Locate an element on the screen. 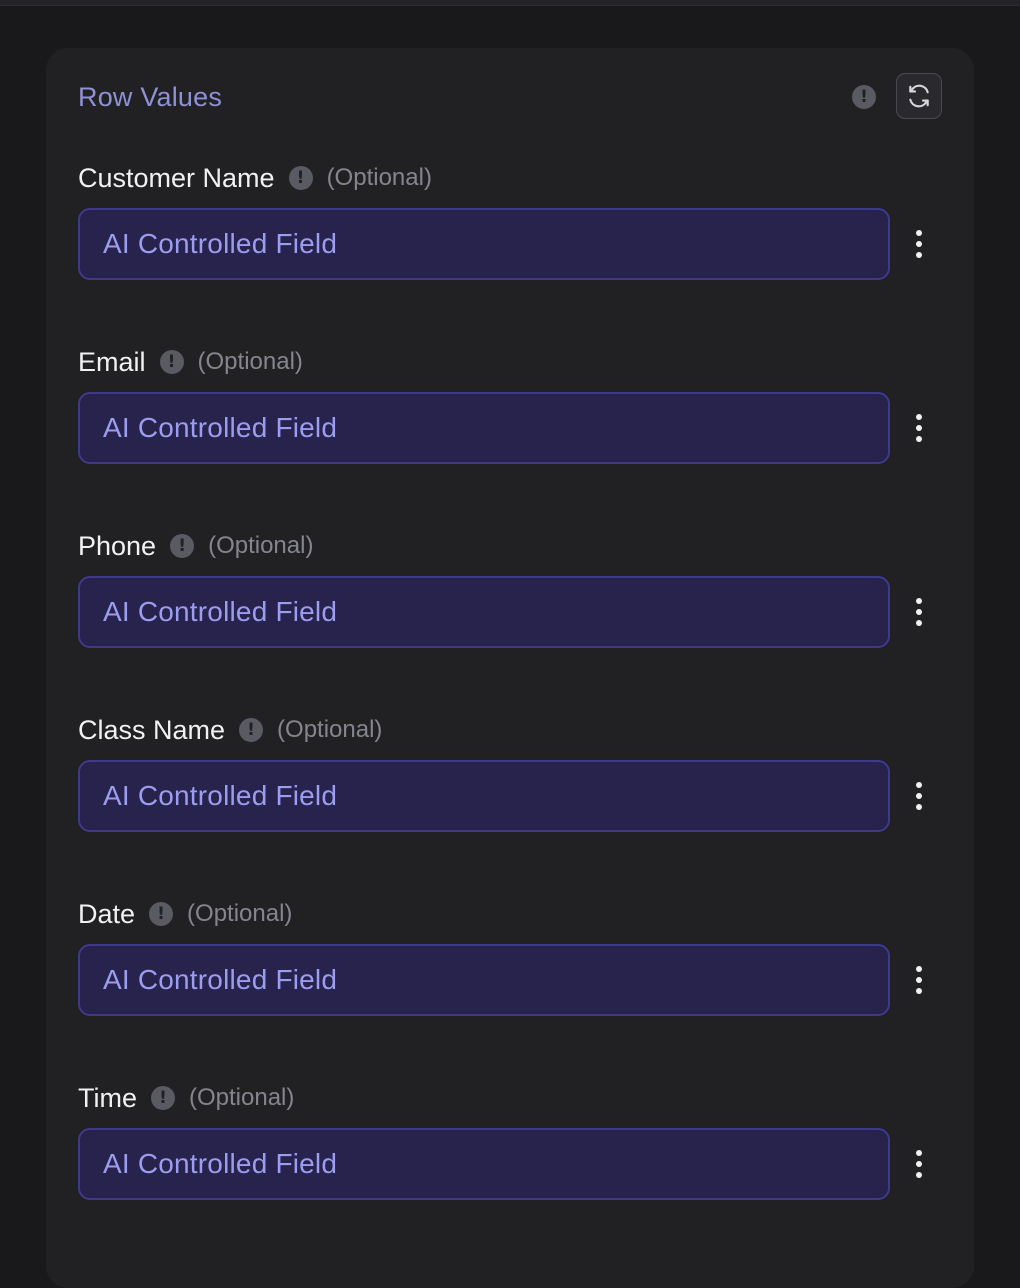  panel-header: Row Values ! is located at coordinates (510, 97).